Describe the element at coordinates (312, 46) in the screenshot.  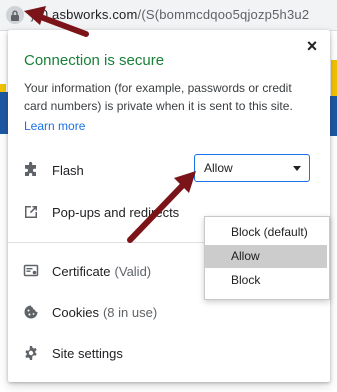
I see `close-icon: ×` at that location.